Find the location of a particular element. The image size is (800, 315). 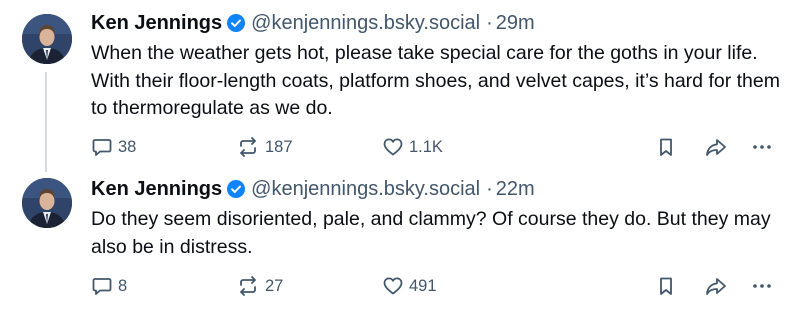

post-actions: 38 187 1.1K is located at coordinates (400, 147).